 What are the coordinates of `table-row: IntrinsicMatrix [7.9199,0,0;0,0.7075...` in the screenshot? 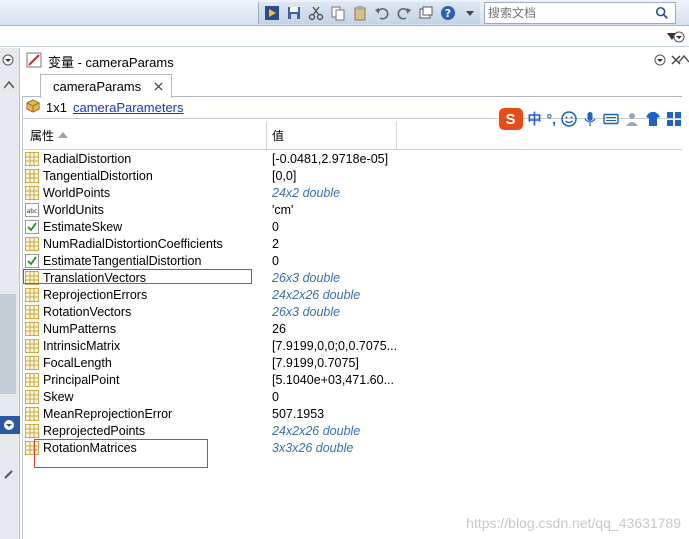 It's located at (352, 345).